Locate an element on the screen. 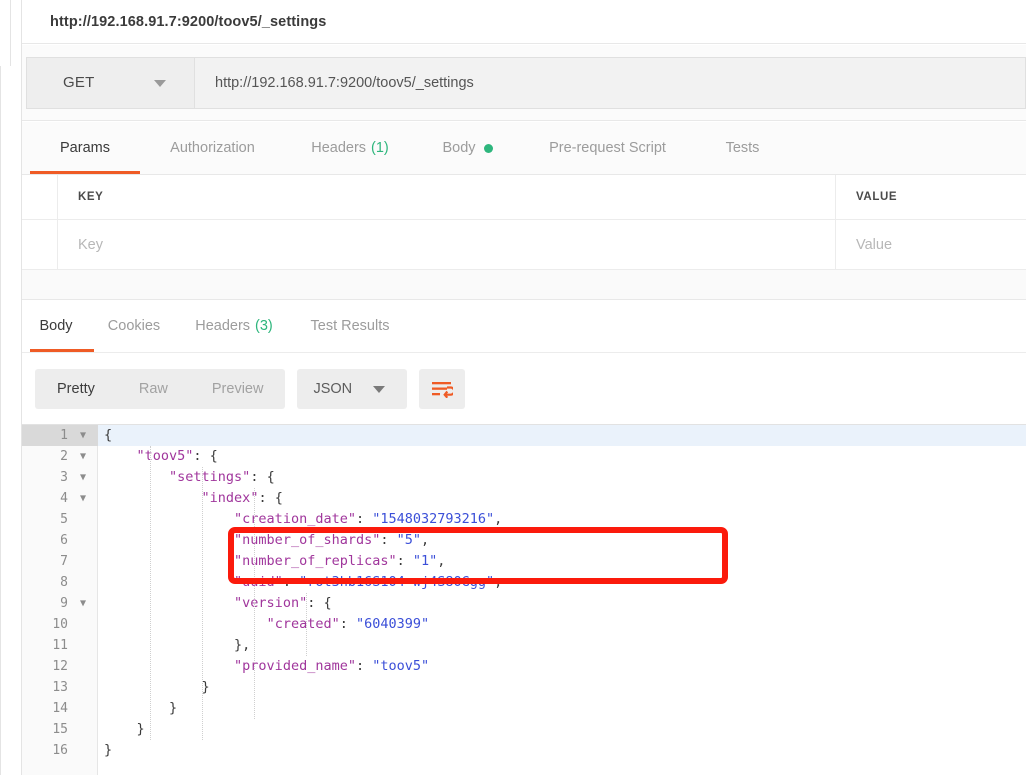 The image size is (1026, 775). code-line: { is located at coordinates (562, 435).